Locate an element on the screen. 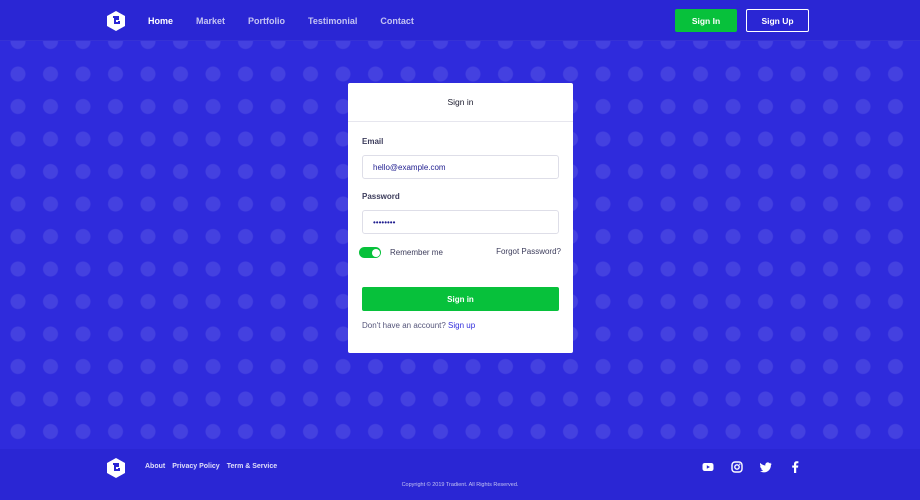 Image resolution: width=920 pixels, height=500 pixels. footer-logo-icon is located at coordinates (116, 468).